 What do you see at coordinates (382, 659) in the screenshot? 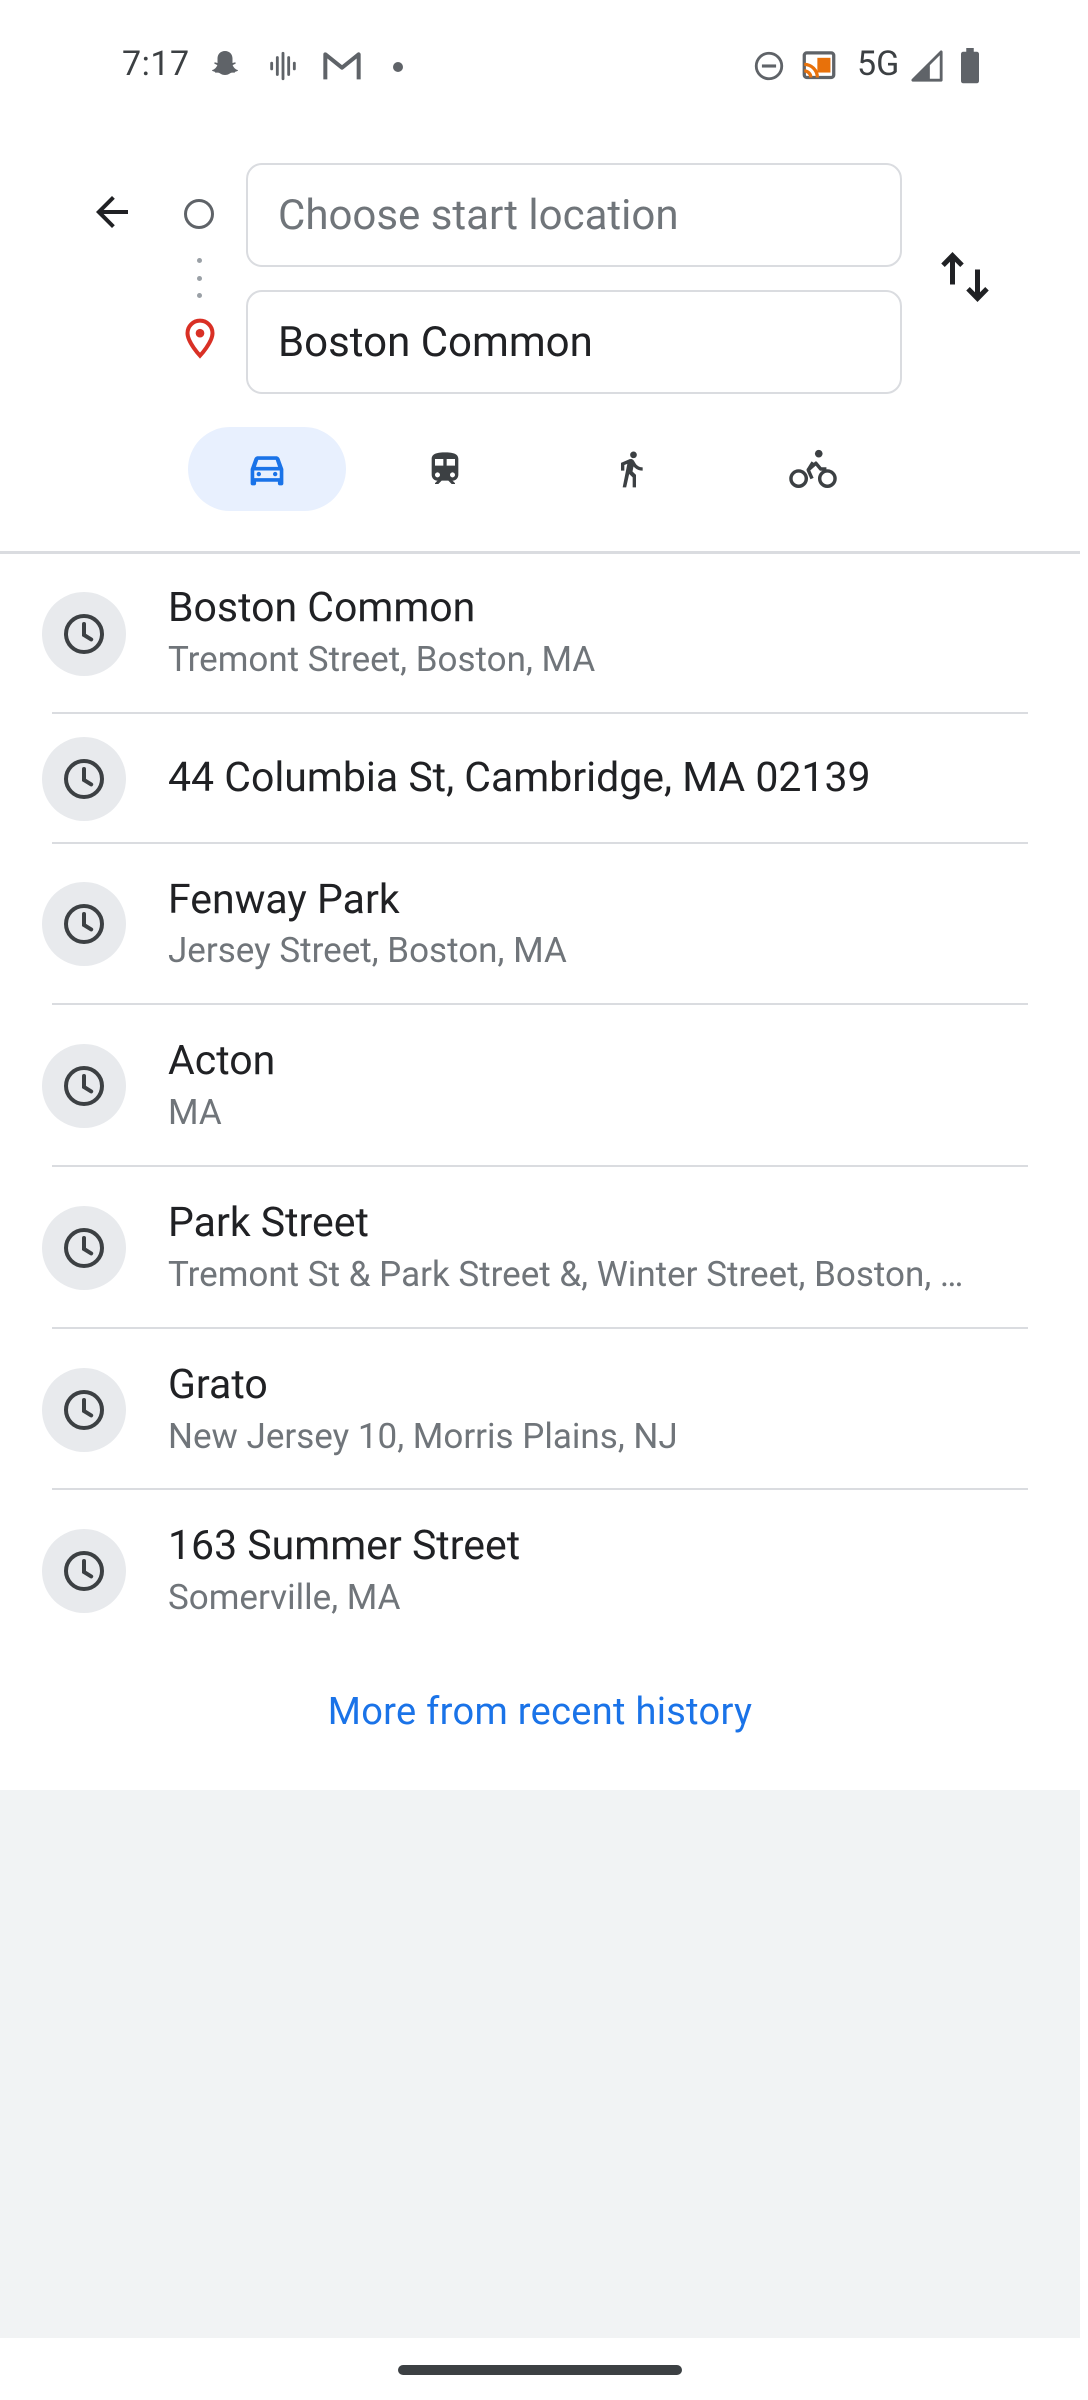
I see `item-subtitle: Tremont Street, Boston, MA` at bounding box center [382, 659].